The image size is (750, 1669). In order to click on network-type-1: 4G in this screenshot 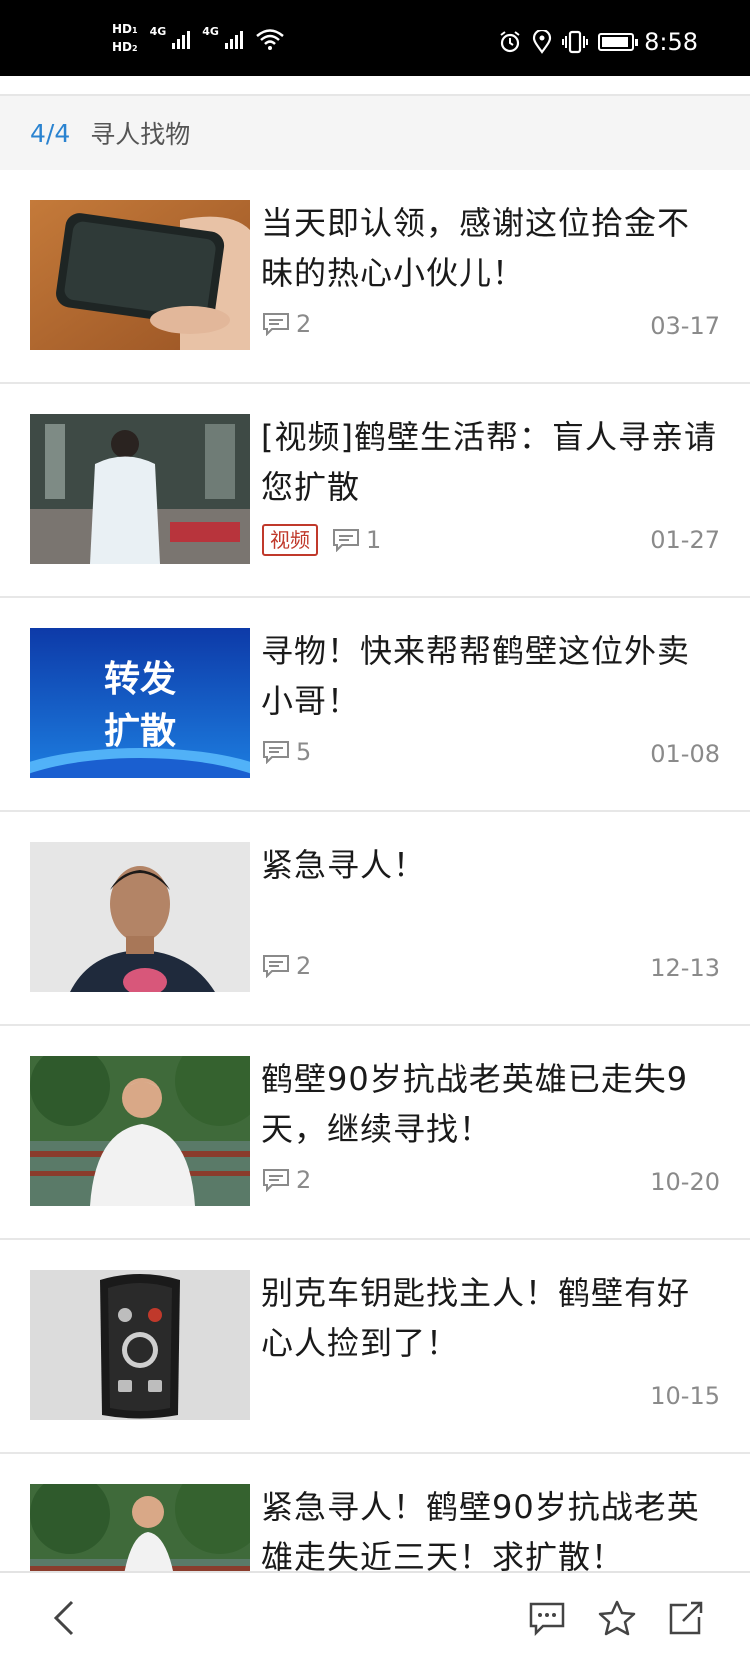, I will do `click(158, 31)`.